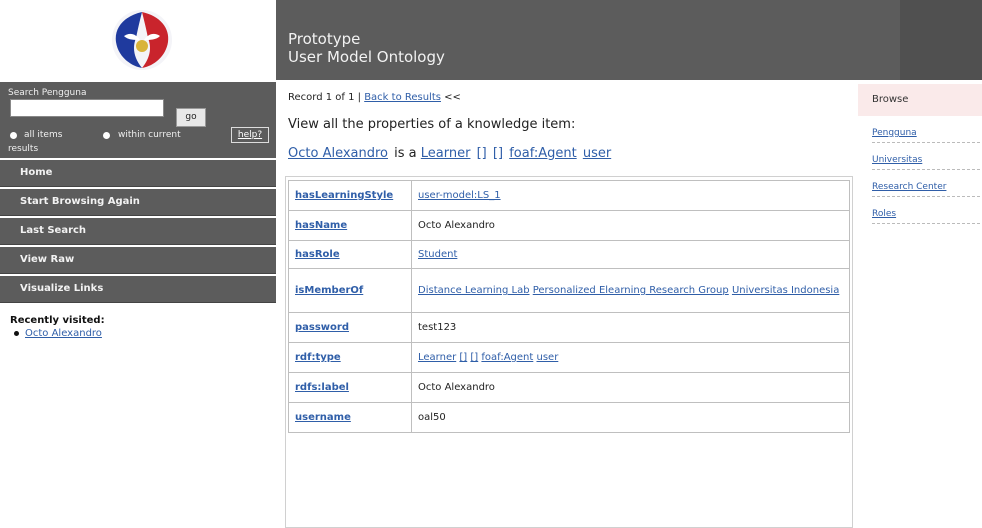  I want to click on all-items-radio, so click(13, 135).